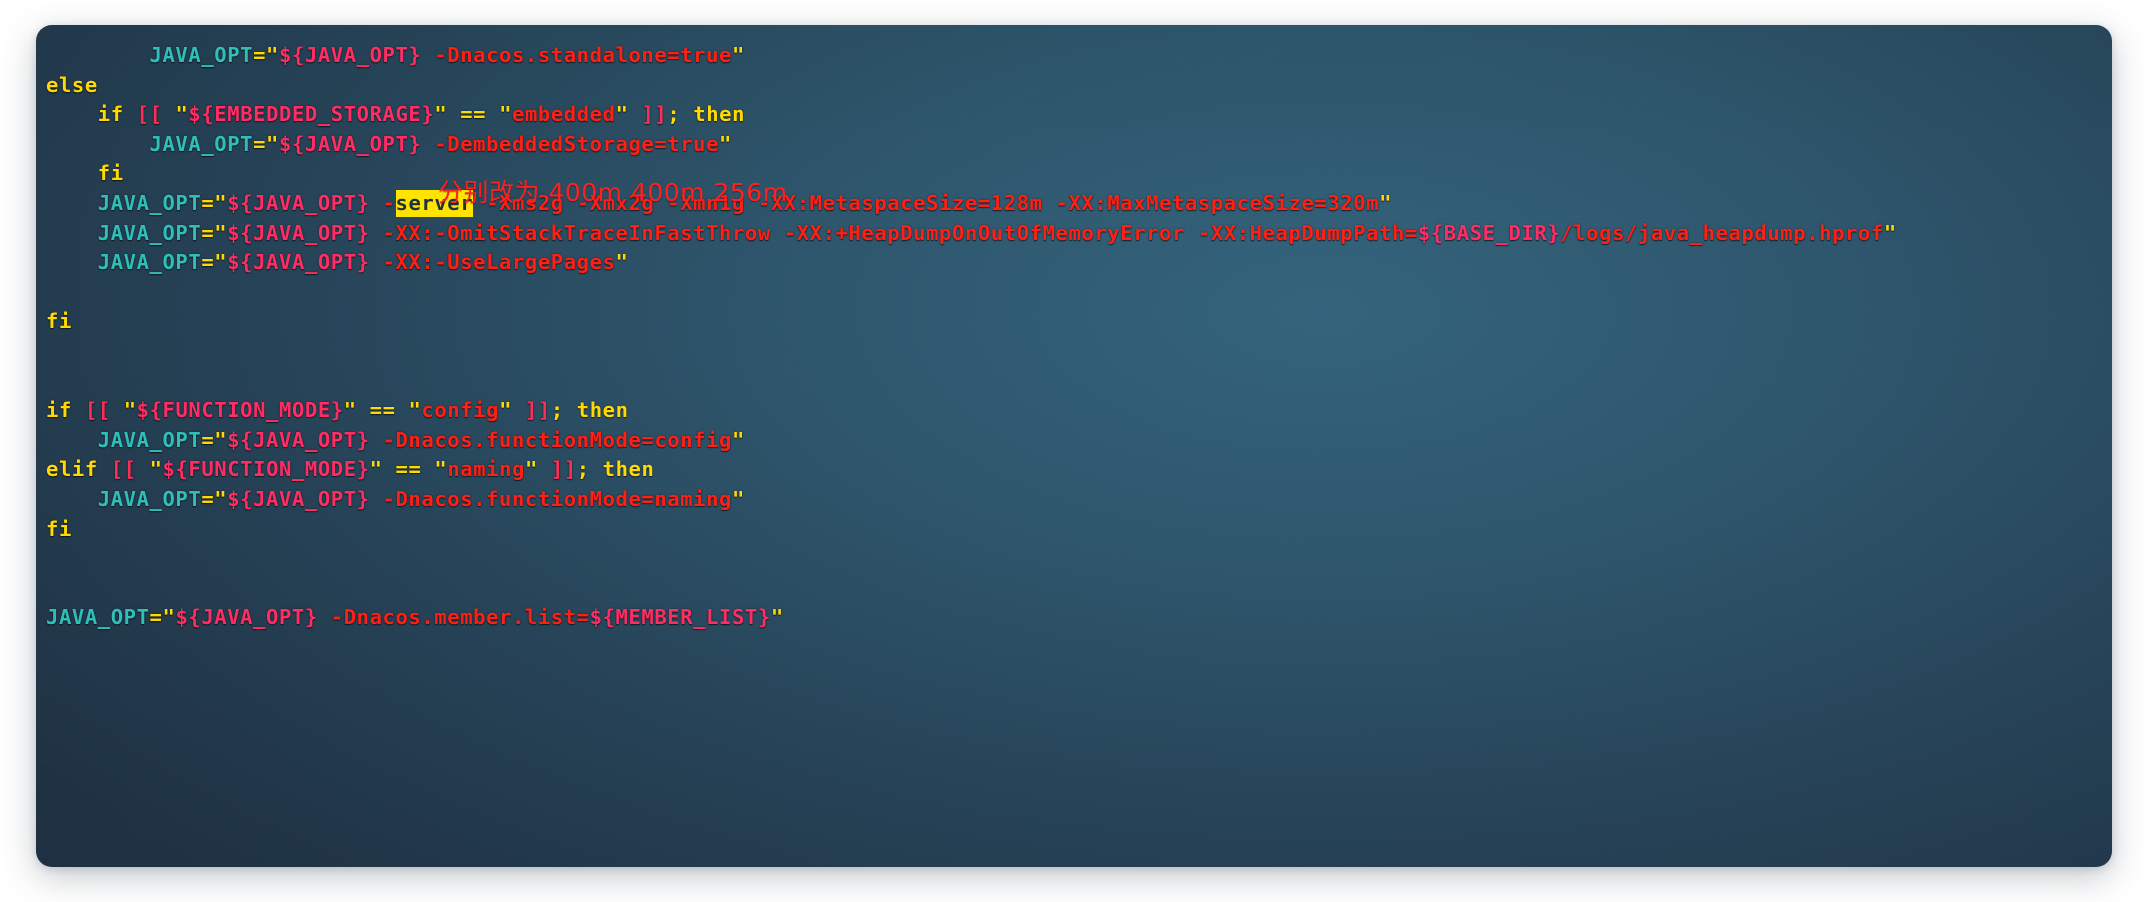  What do you see at coordinates (1079, 382) in the screenshot?
I see `line-12-blank` at bounding box center [1079, 382].